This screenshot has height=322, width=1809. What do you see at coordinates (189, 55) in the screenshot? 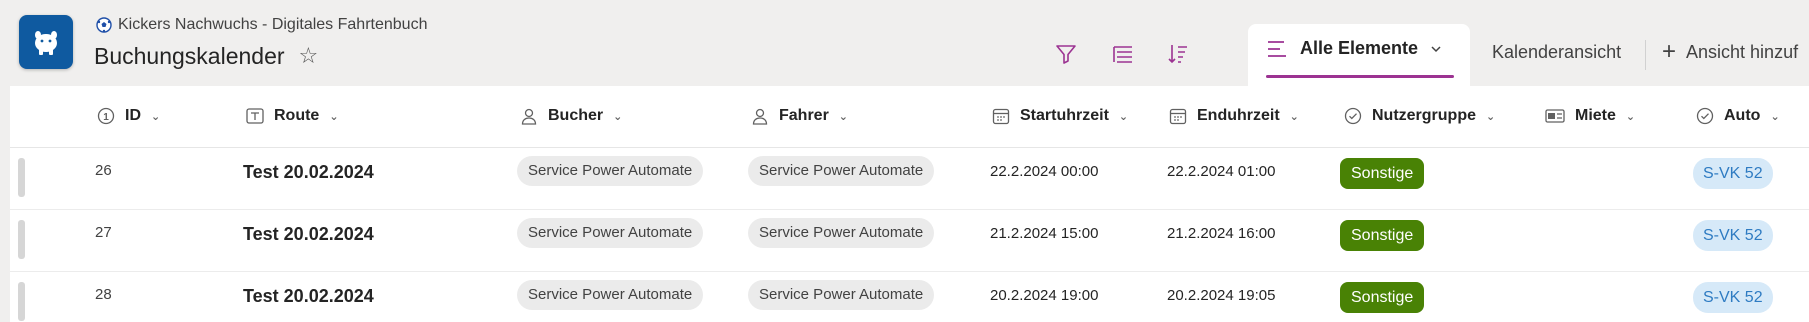
I see `page-title: Buchungskalender` at bounding box center [189, 55].